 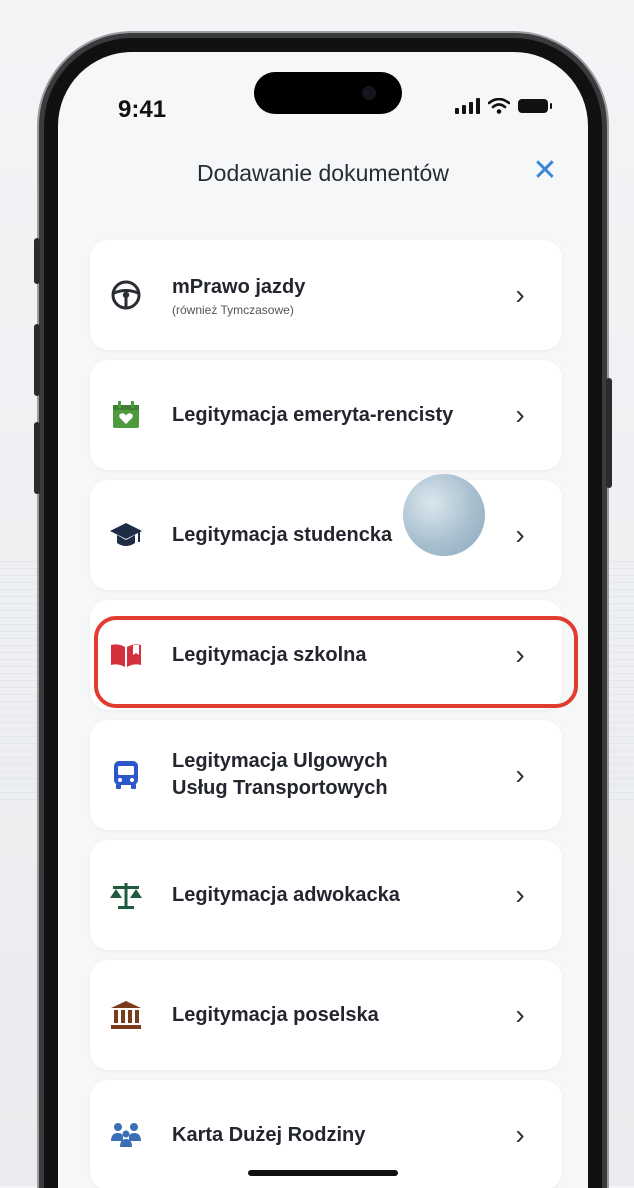 What do you see at coordinates (609, 433) in the screenshot?
I see `power-button` at bounding box center [609, 433].